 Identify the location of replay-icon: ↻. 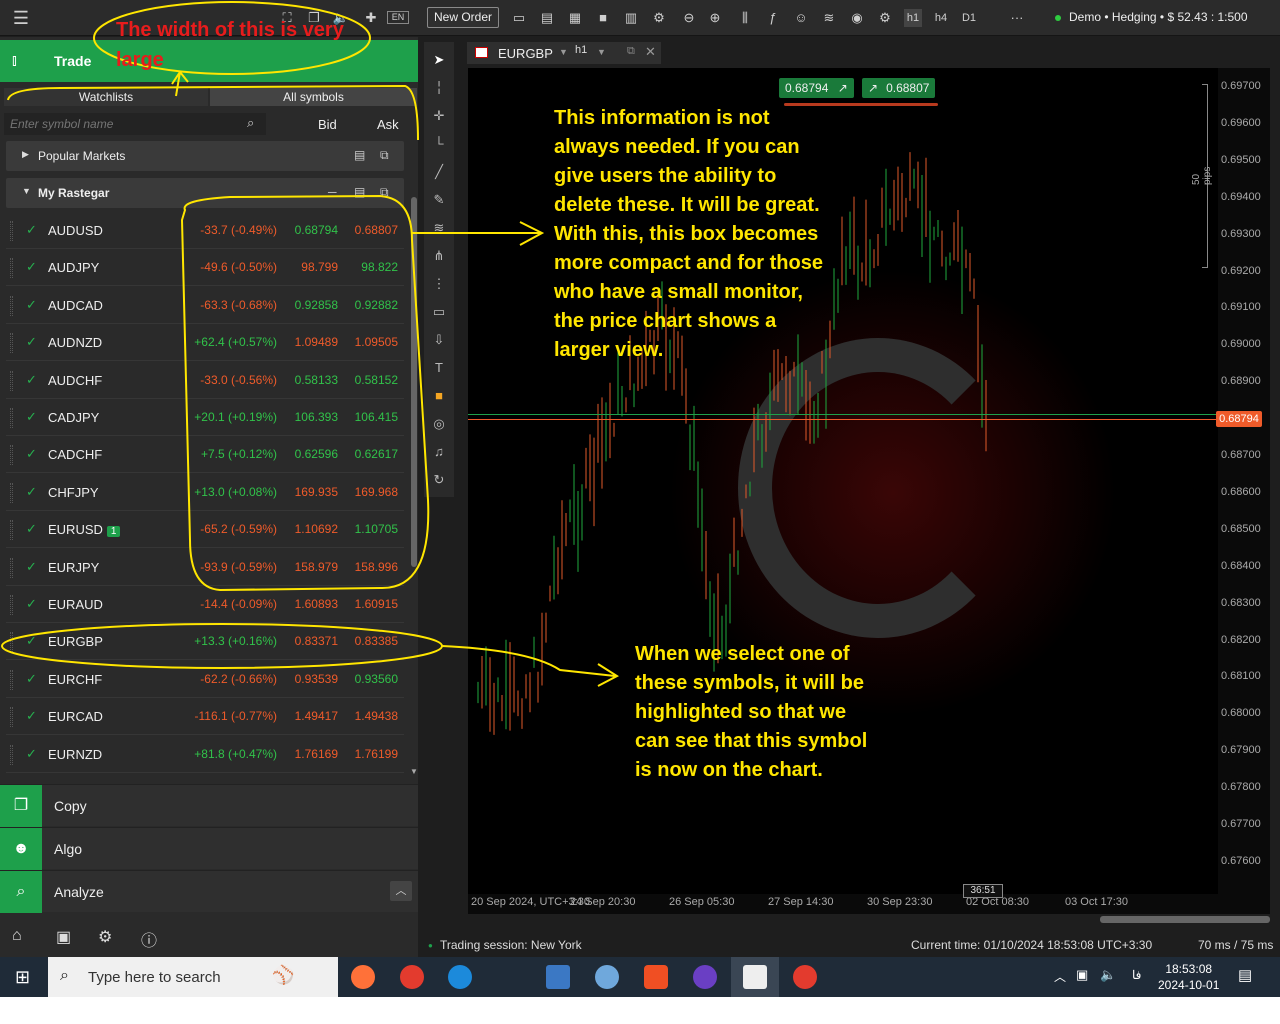
(439, 480).